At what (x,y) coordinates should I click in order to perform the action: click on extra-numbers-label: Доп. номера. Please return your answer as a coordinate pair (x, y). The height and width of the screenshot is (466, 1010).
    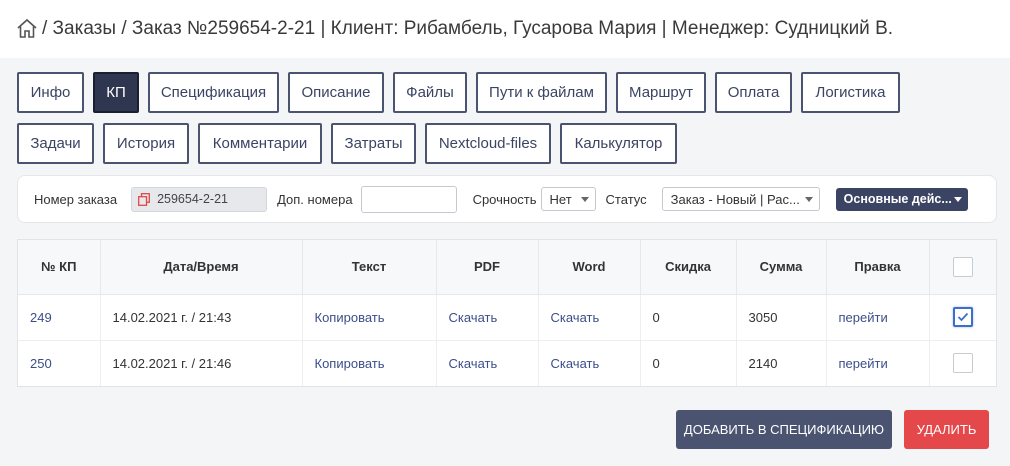
    Looking at the image, I should click on (315, 199).